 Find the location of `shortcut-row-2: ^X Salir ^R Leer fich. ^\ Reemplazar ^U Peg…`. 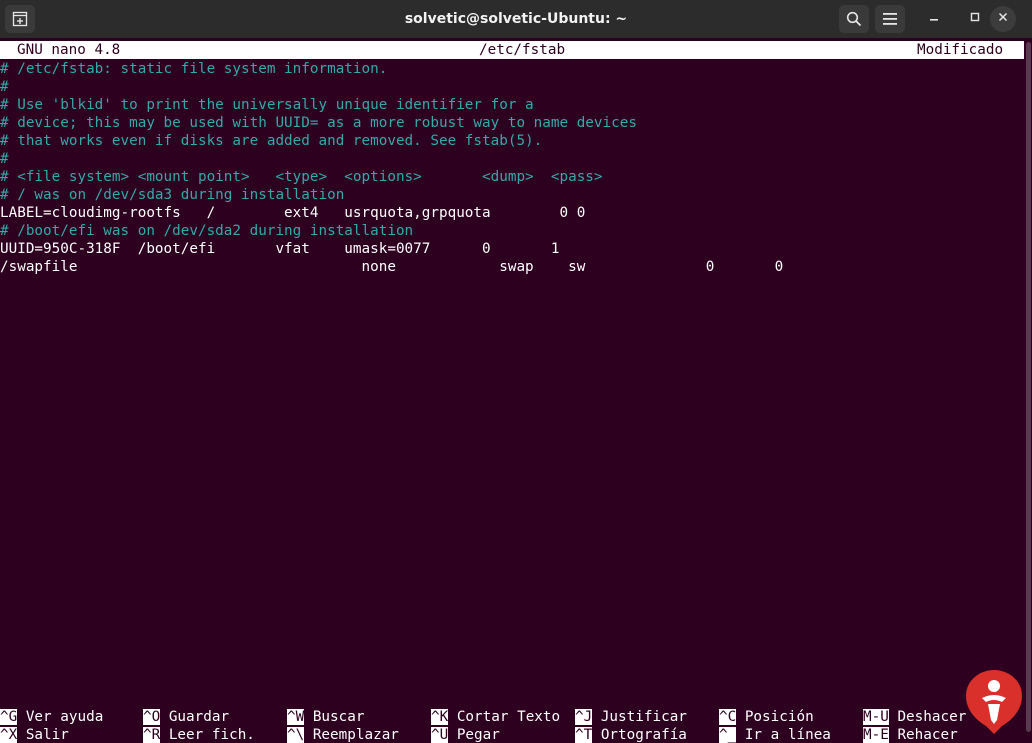

shortcut-row-2: ^X Salir ^R Leer fich. ^\ Reemplazar ^U Peg… is located at coordinates (512, 734).